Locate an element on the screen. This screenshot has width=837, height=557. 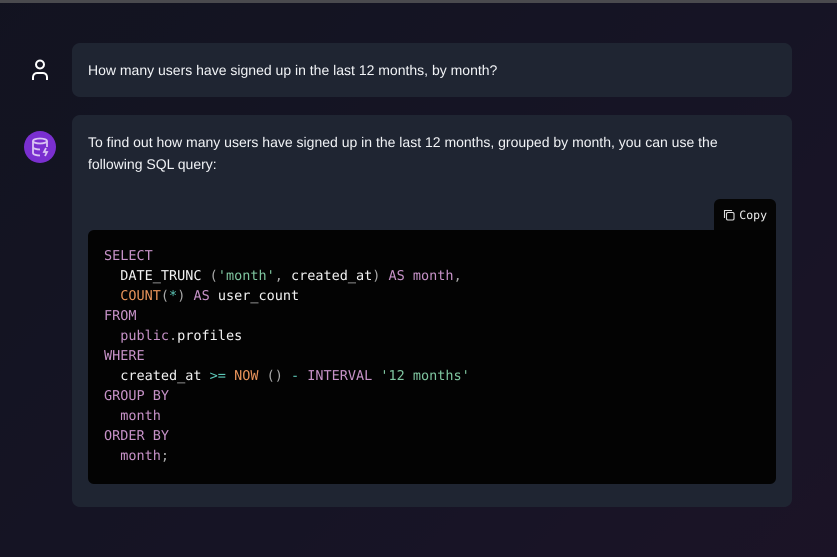
code-line: ORDER BY is located at coordinates (137, 436).